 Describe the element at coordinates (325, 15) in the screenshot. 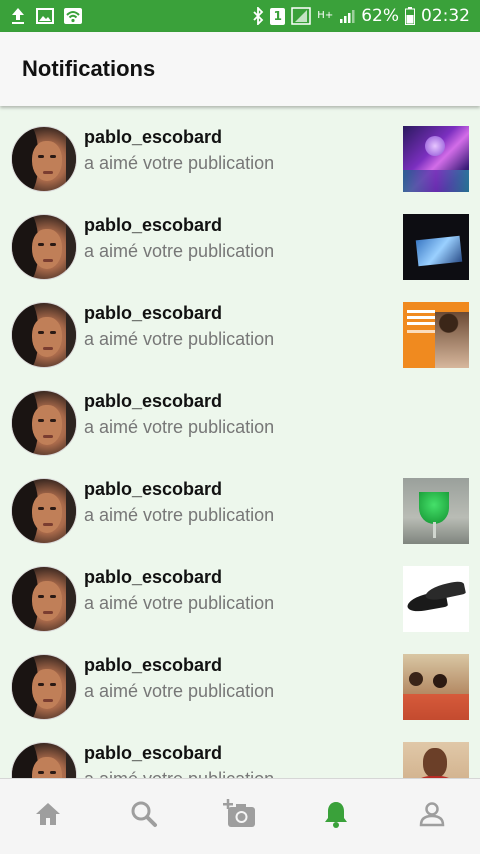

I see `network-type: H+` at that location.